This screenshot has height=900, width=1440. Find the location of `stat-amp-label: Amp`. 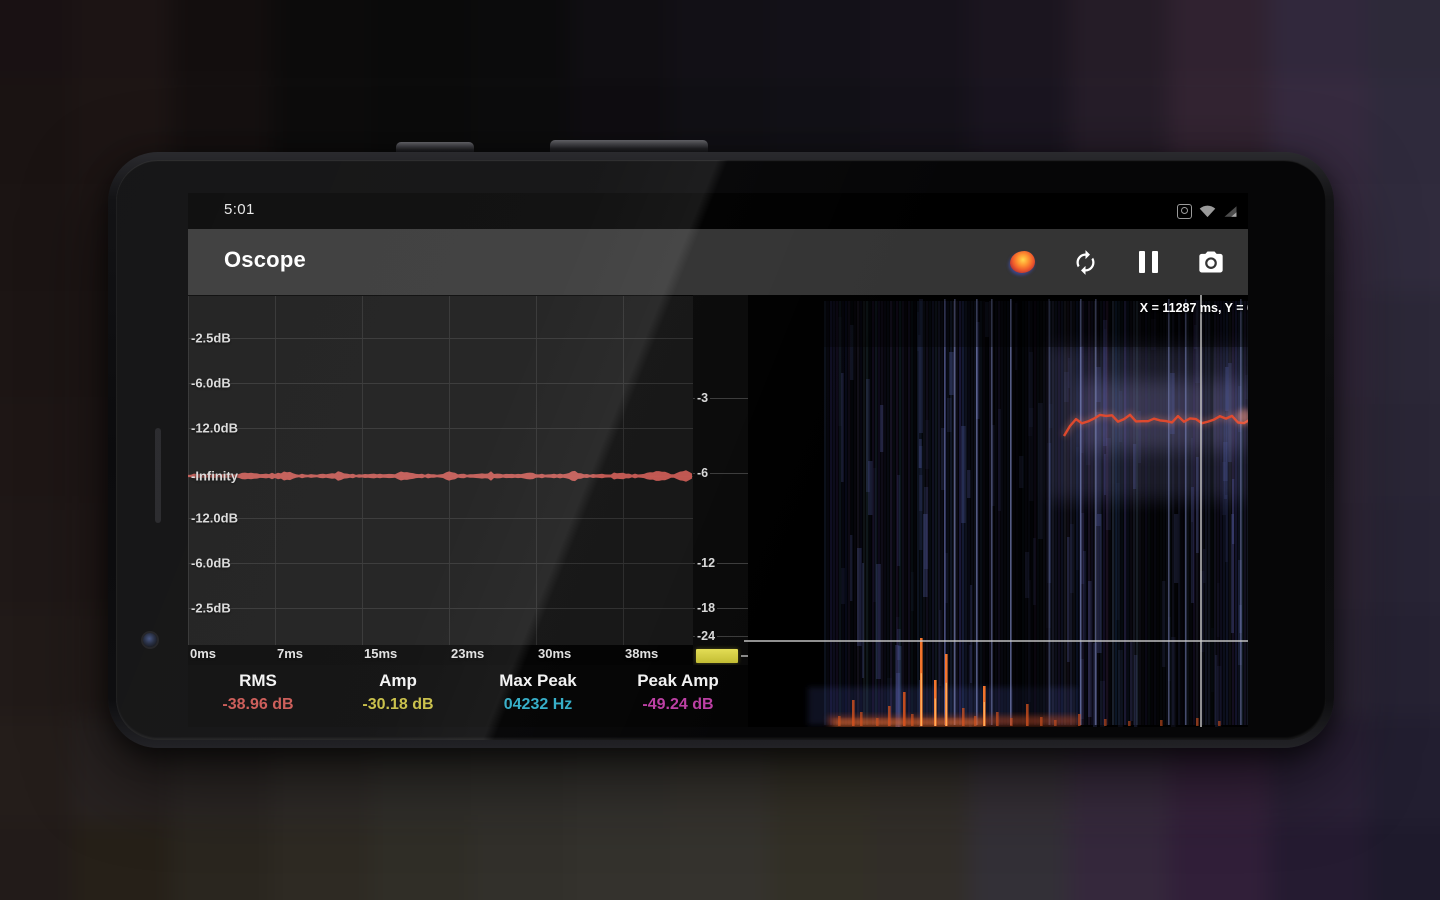

stat-amp-label: Amp is located at coordinates (398, 680).